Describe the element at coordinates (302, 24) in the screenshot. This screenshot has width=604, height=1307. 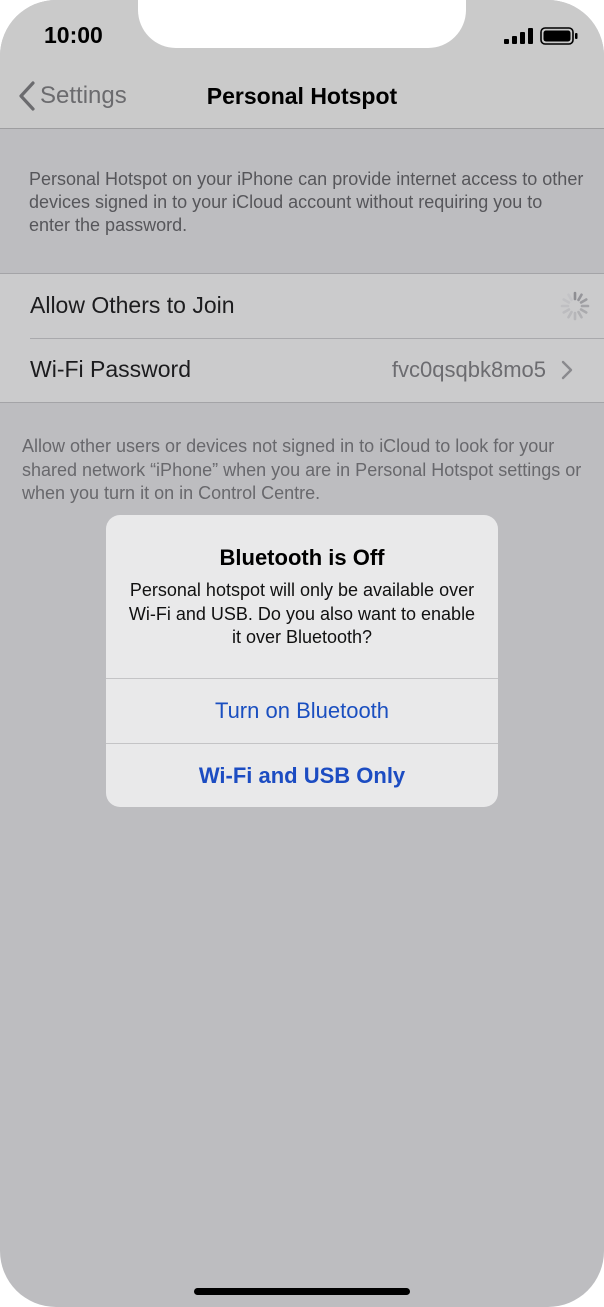
I see `notch` at that location.